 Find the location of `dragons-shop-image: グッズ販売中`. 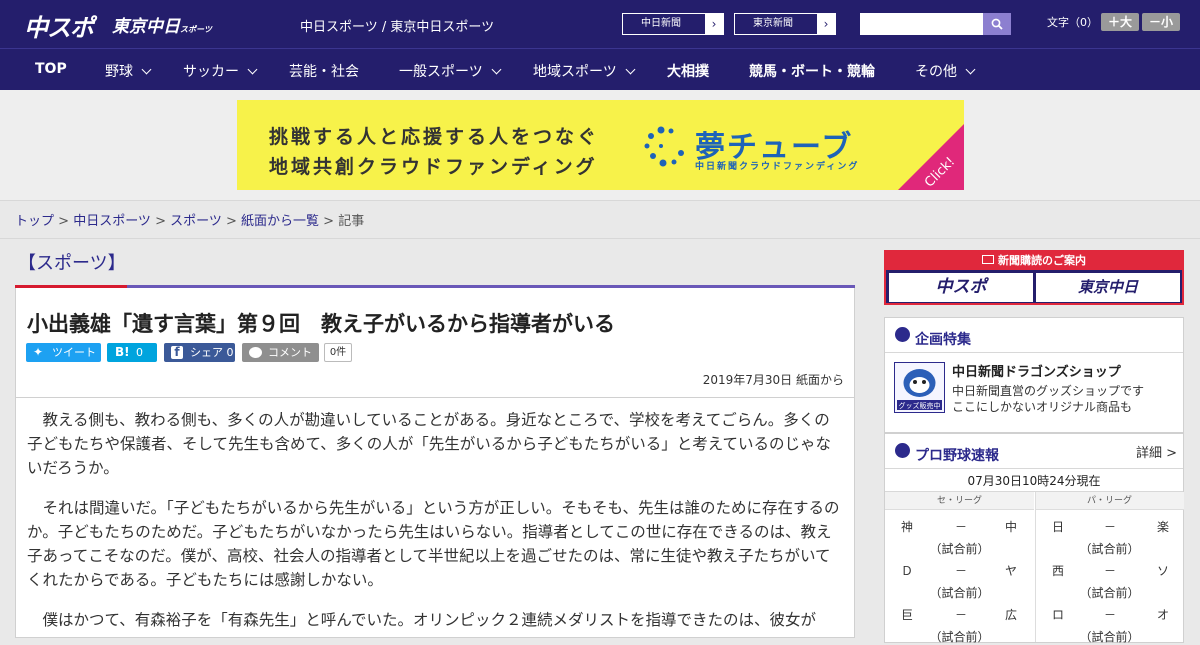

dragons-shop-image: グッズ販売中 is located at coordinates (919, 387).